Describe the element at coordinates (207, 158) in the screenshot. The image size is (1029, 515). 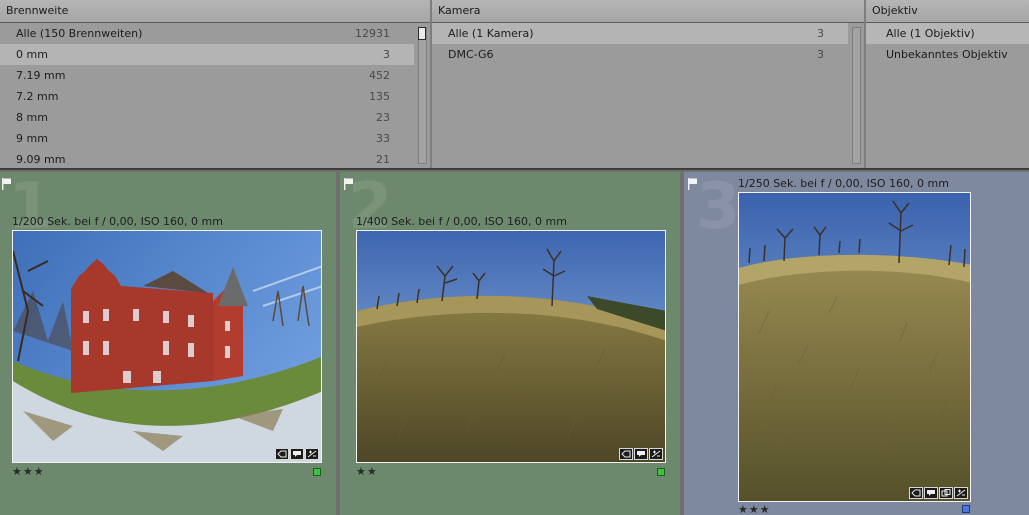
I see `filter-row: 9.09 mm 21` at that location.